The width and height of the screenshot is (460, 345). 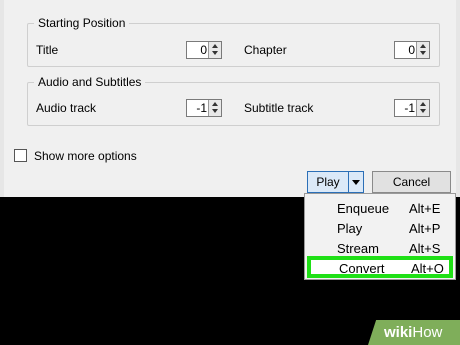 I want to click on wikihow-logo: wikiHow, so click(x=413, y=332).